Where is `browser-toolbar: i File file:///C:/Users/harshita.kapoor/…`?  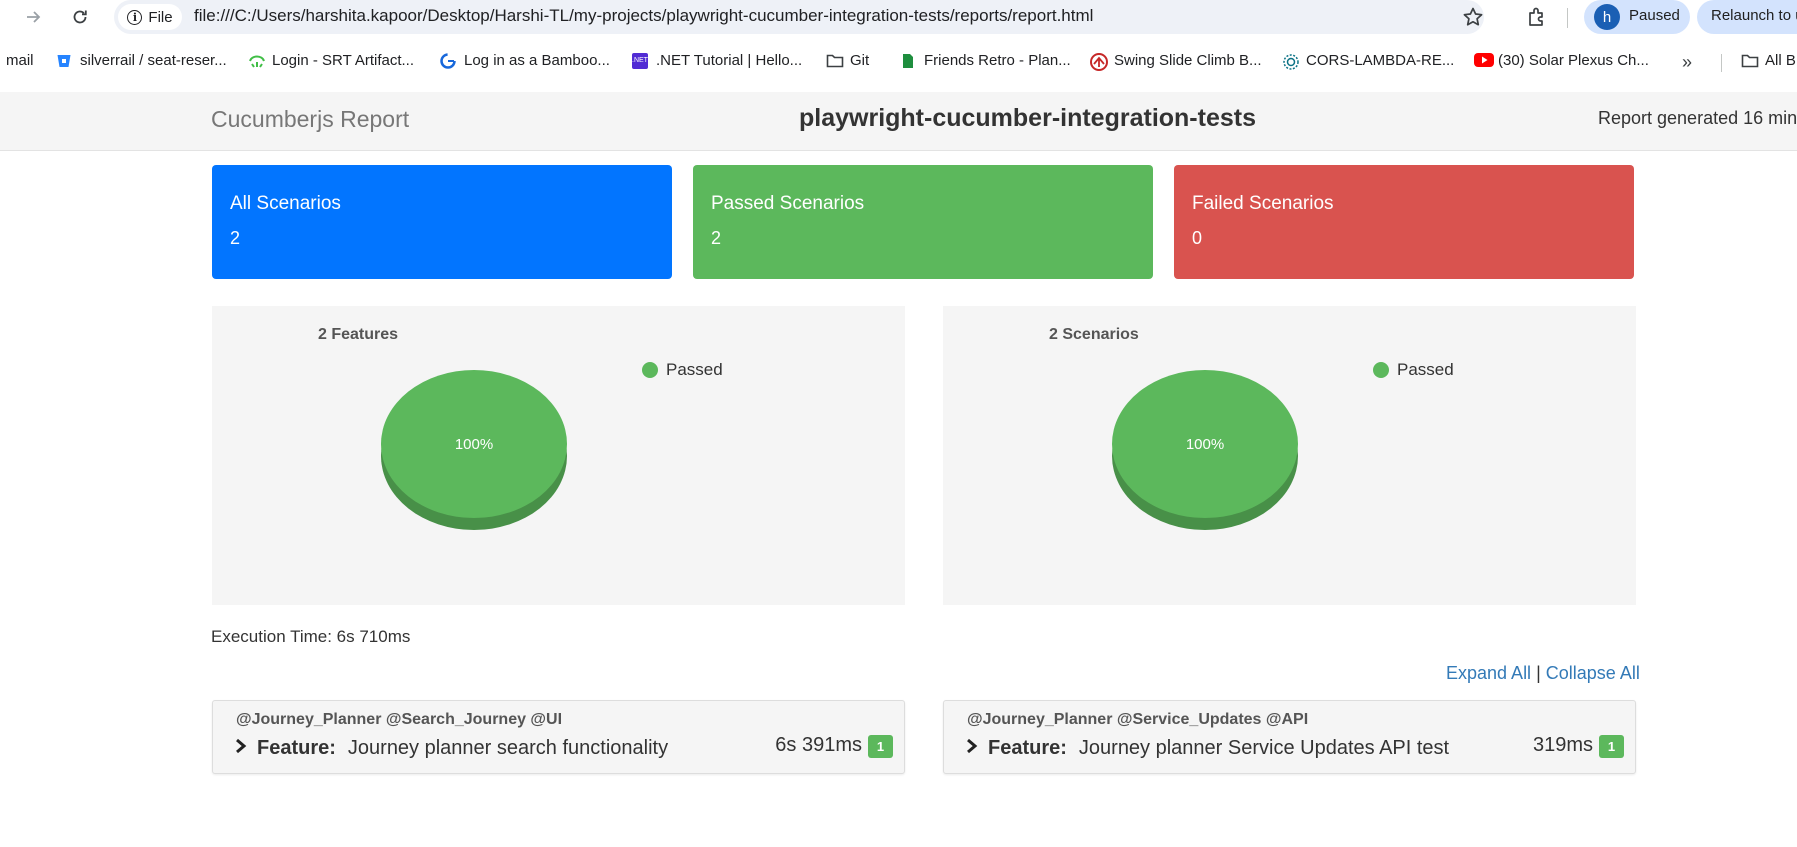 browser-toolbar: i File file:///C:/Users/harshita.kapoor/… is located at coordinates (898, 17).